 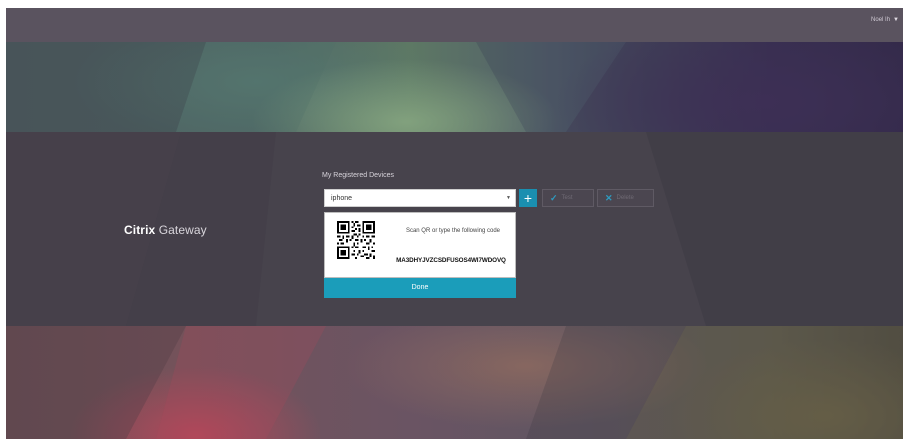 I want to click on caret-down-icon: ▼, so click(x=896, y=20).